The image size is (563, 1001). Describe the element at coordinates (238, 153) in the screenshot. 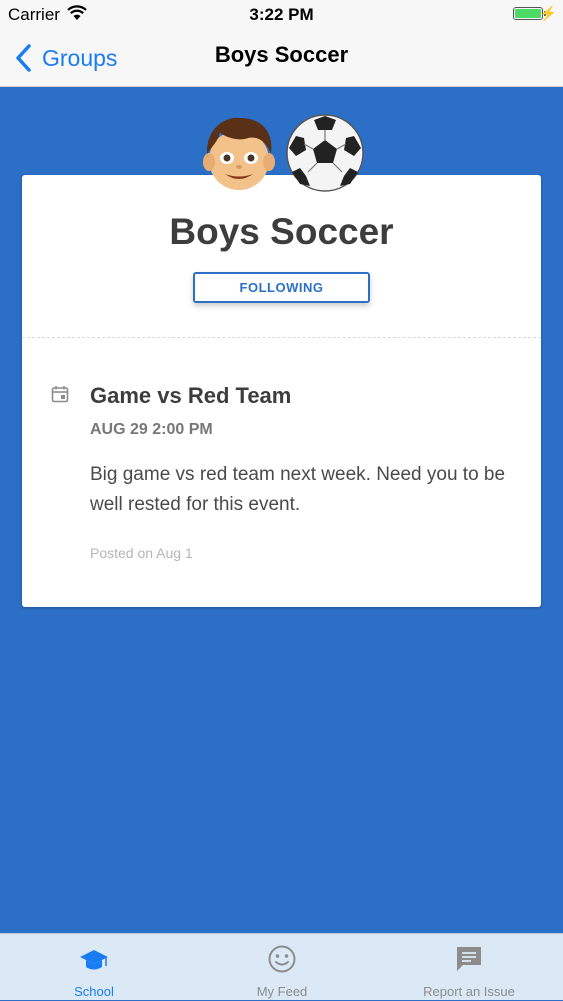

I see `boy-emoji-icon` at that location.